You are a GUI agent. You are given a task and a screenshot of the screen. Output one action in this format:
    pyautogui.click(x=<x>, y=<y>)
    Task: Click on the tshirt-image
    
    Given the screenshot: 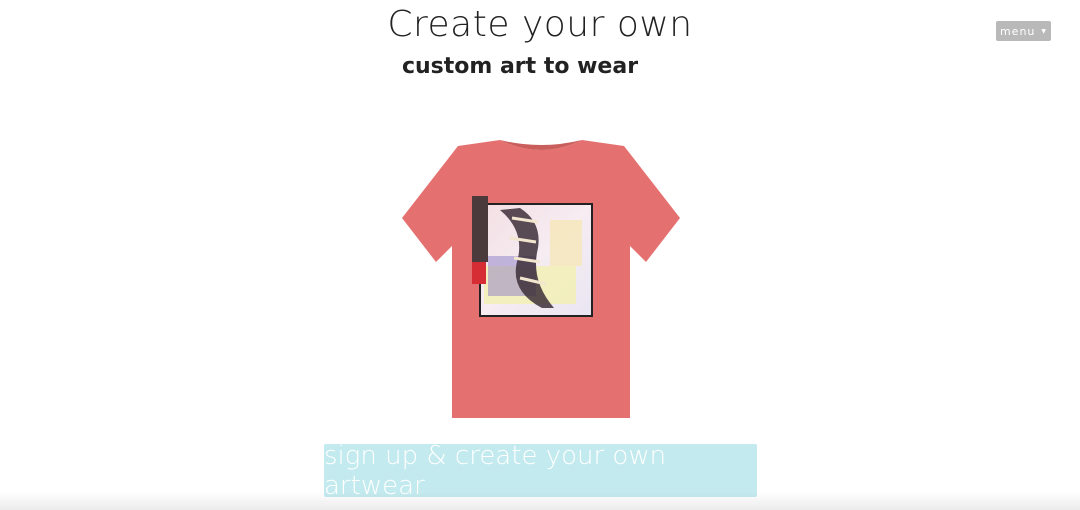 What is the action you would take?
    pyautogui.click(x=541, y=279)
    